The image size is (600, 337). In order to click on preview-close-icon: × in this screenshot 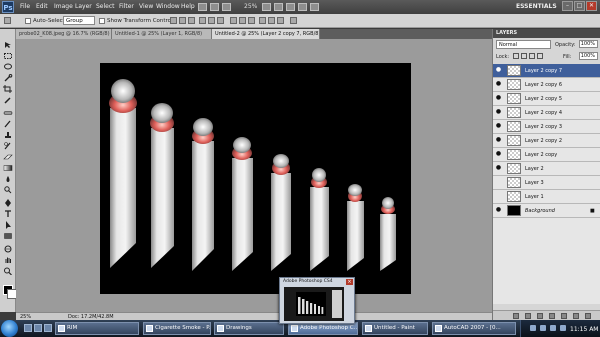, I will do `click(349, 282)`.